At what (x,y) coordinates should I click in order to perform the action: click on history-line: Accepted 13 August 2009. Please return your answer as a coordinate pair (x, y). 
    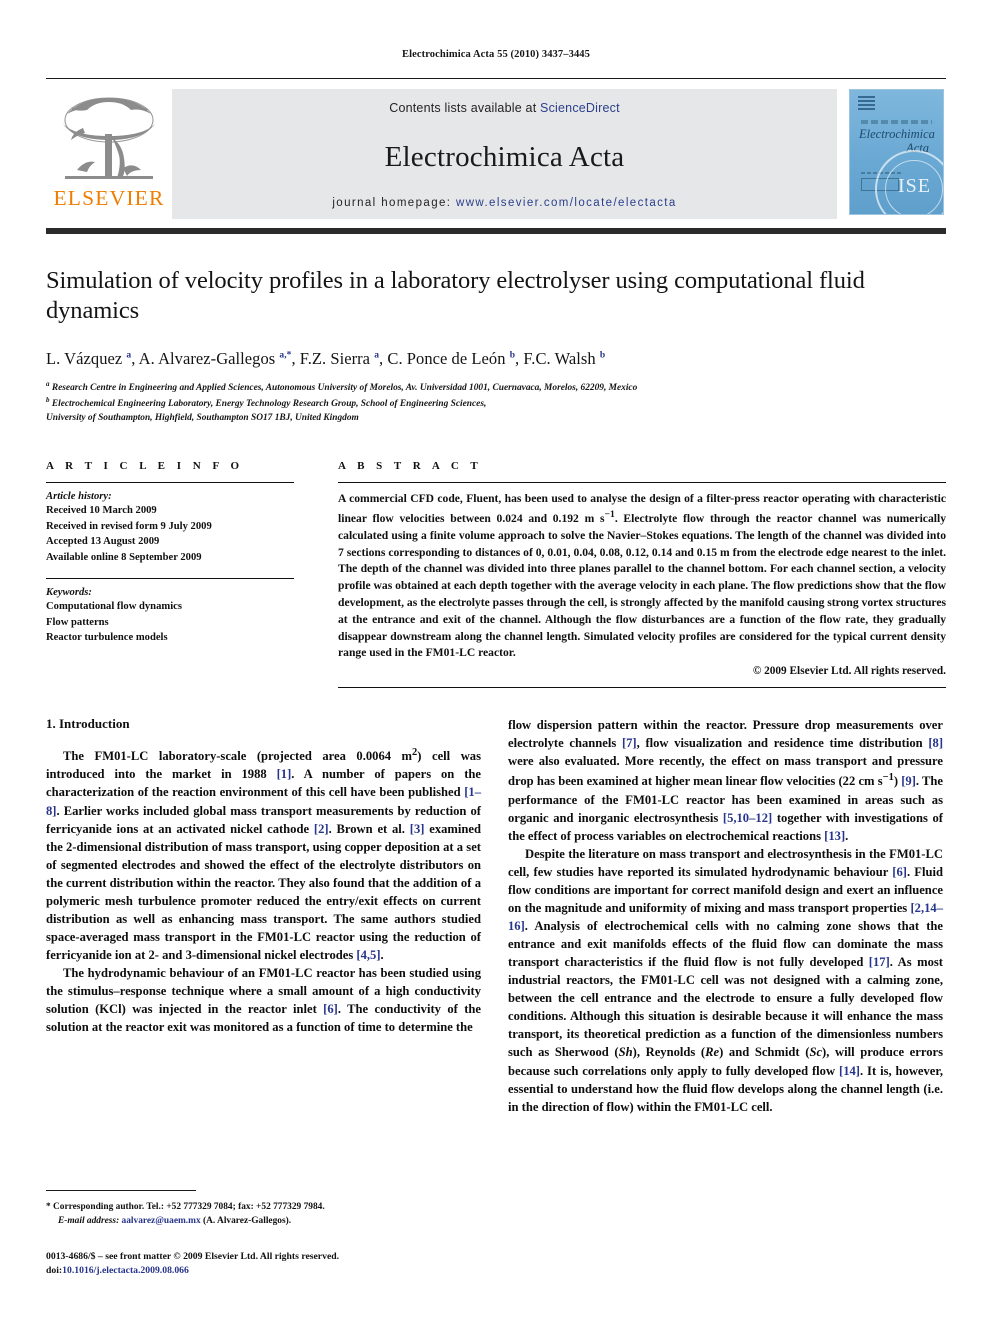
    Looking at the image, I should click on (103, 542).